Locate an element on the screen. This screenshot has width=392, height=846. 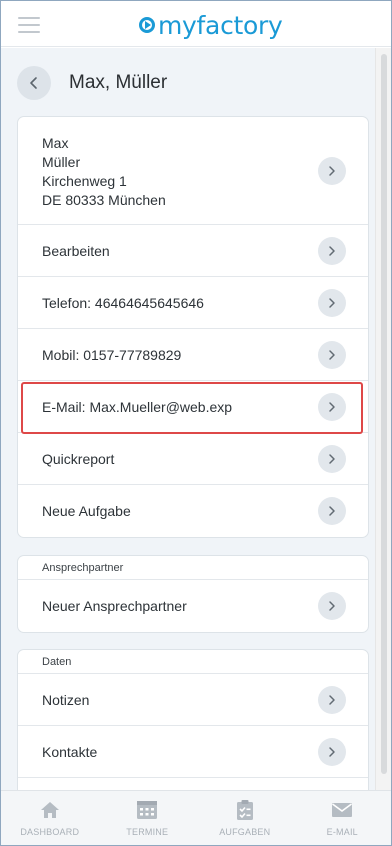
back-button is located at coordinates (34, 83).